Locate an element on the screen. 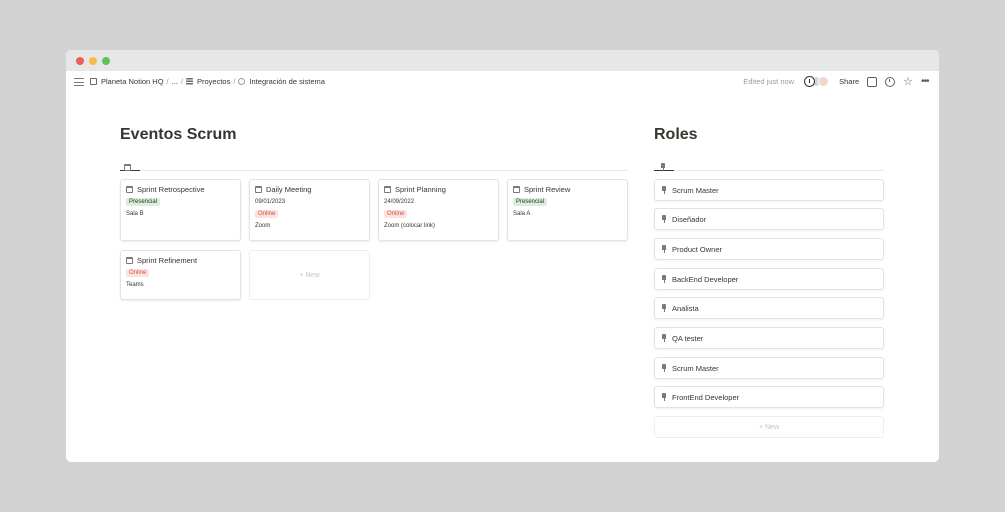 The width and height of the screenshot is (1005, 512). maximize-window-button is located at coordinates (106, 61).